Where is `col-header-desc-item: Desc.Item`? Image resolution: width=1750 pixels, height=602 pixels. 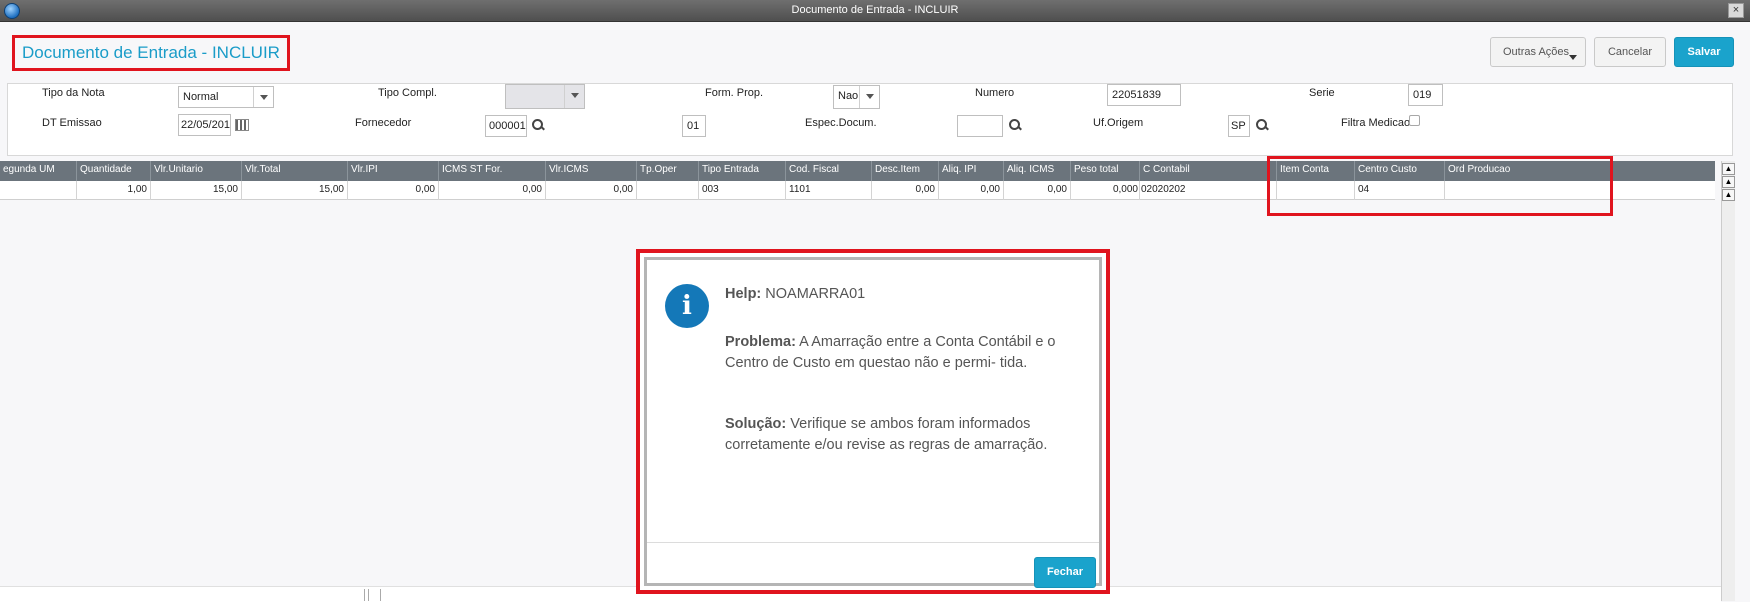
col-header-desc-item: Desc.Item is located at coordinates (905, 171).